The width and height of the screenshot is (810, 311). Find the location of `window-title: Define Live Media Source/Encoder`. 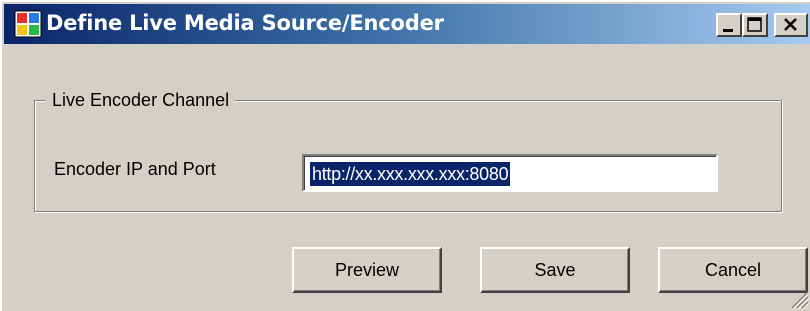

window-title: Define Live Media Source/Encoder is located at coordinates (245, 23).